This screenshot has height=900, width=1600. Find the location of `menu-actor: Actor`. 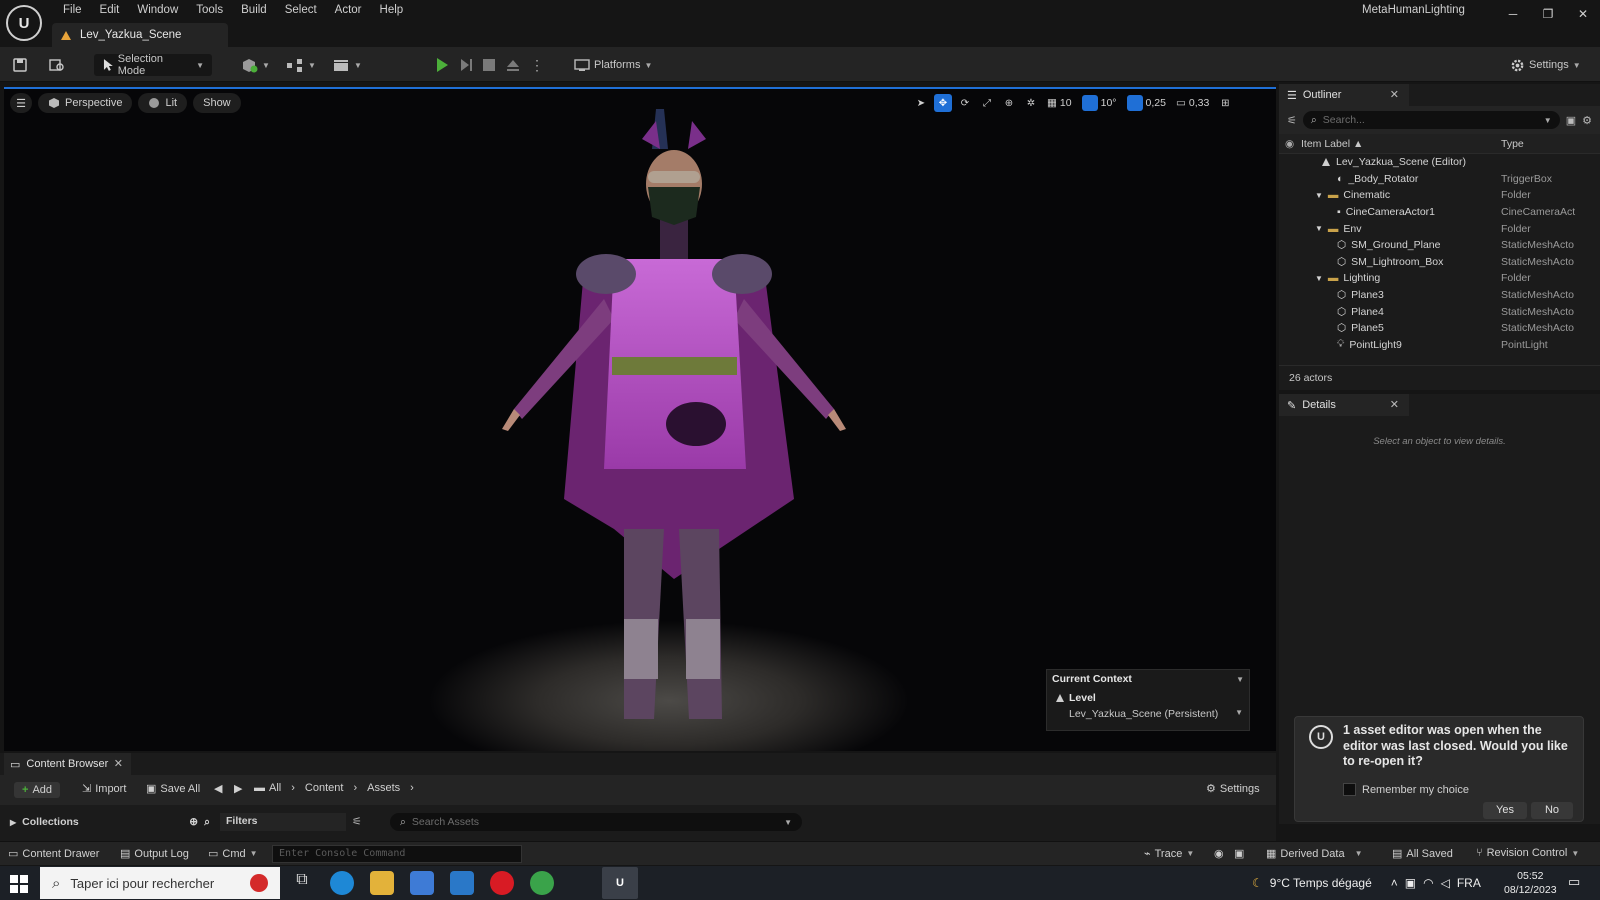

menu-actor: Actor is located at coordinates (348, 10).